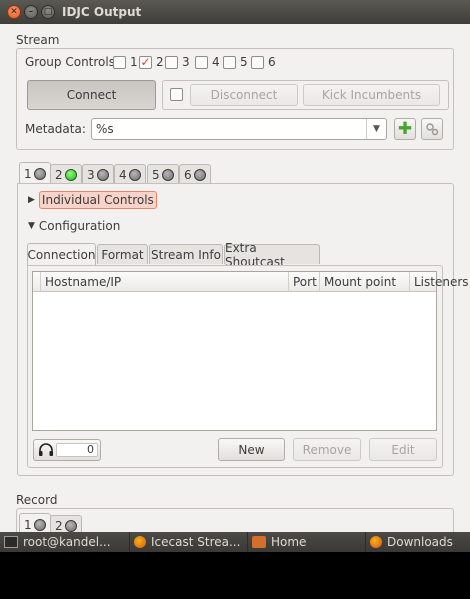  I want to click on listener-count-display: 0, so click(67, 450).